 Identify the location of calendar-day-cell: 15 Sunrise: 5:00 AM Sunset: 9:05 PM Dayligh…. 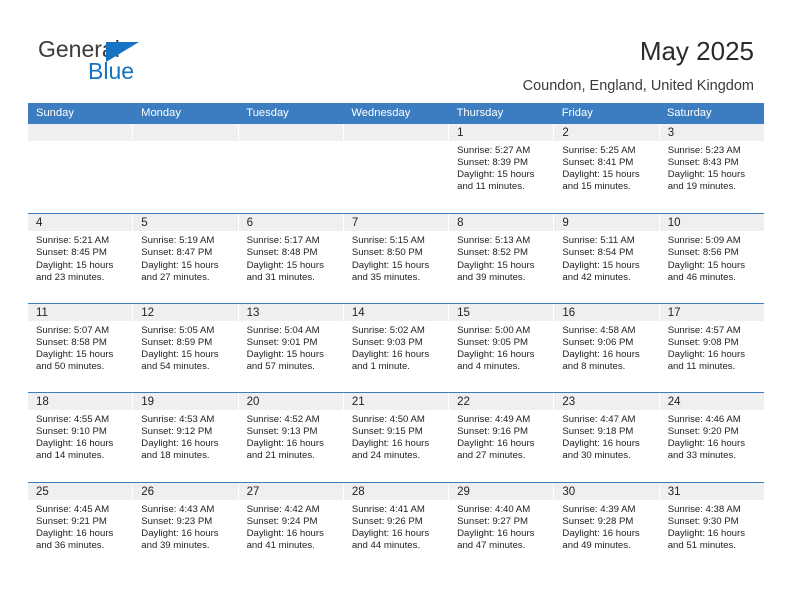
(502, 348).